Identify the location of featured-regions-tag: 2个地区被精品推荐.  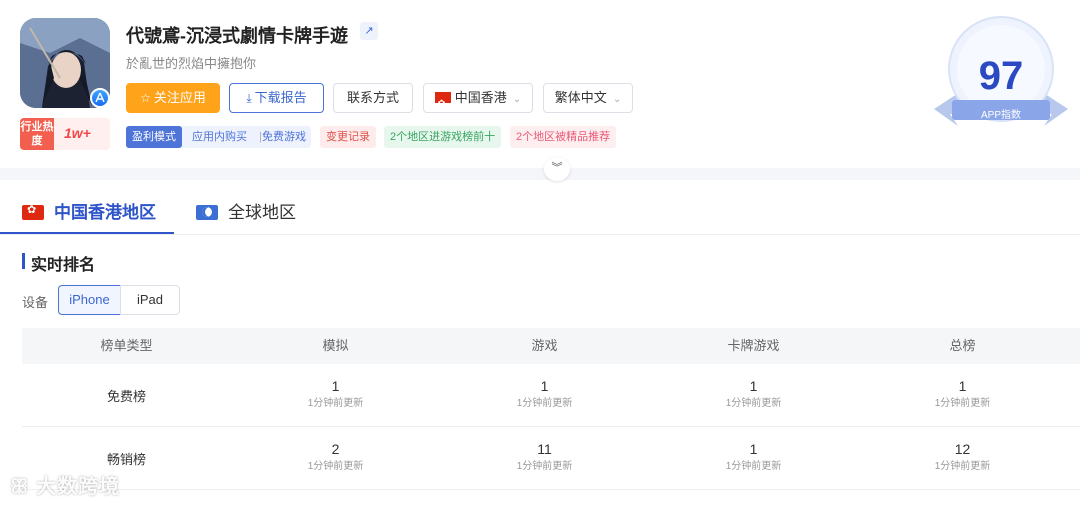
(563, 137).